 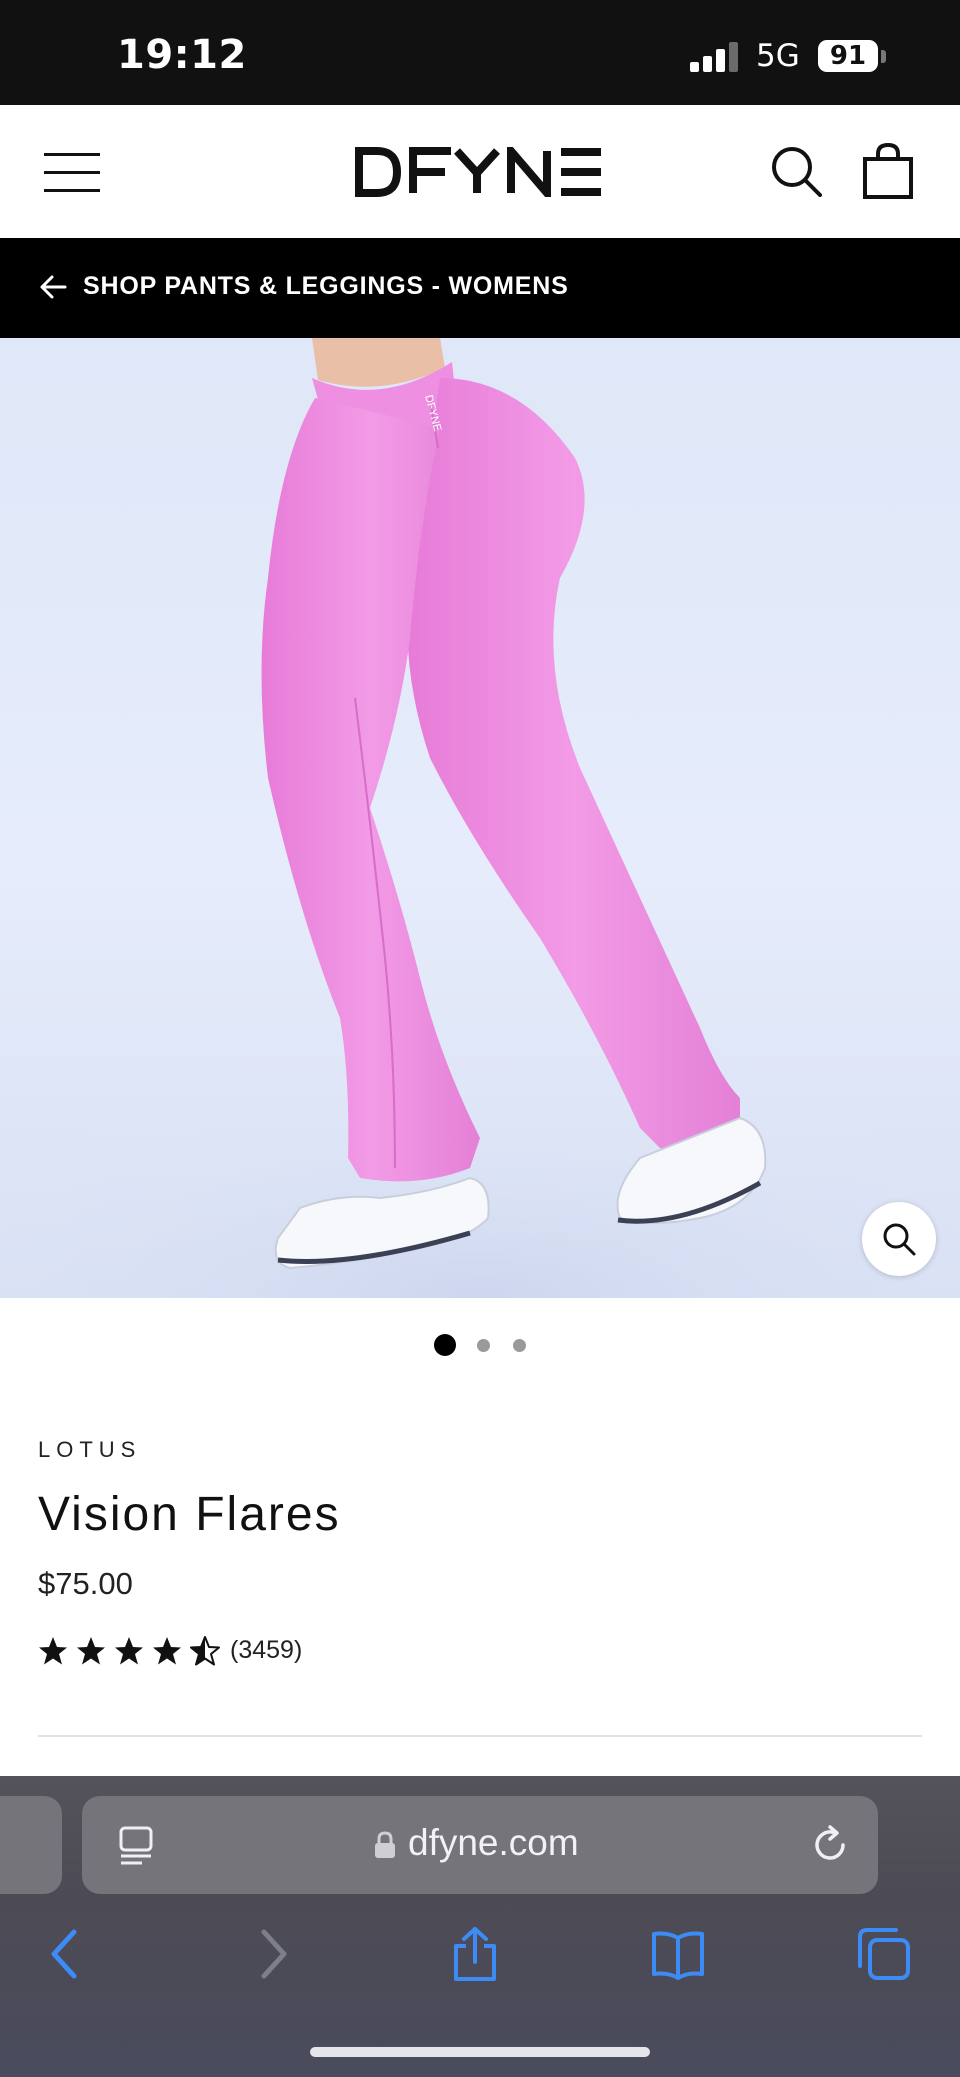 I want to click on reload-icon, so click(x=830, y=1845).